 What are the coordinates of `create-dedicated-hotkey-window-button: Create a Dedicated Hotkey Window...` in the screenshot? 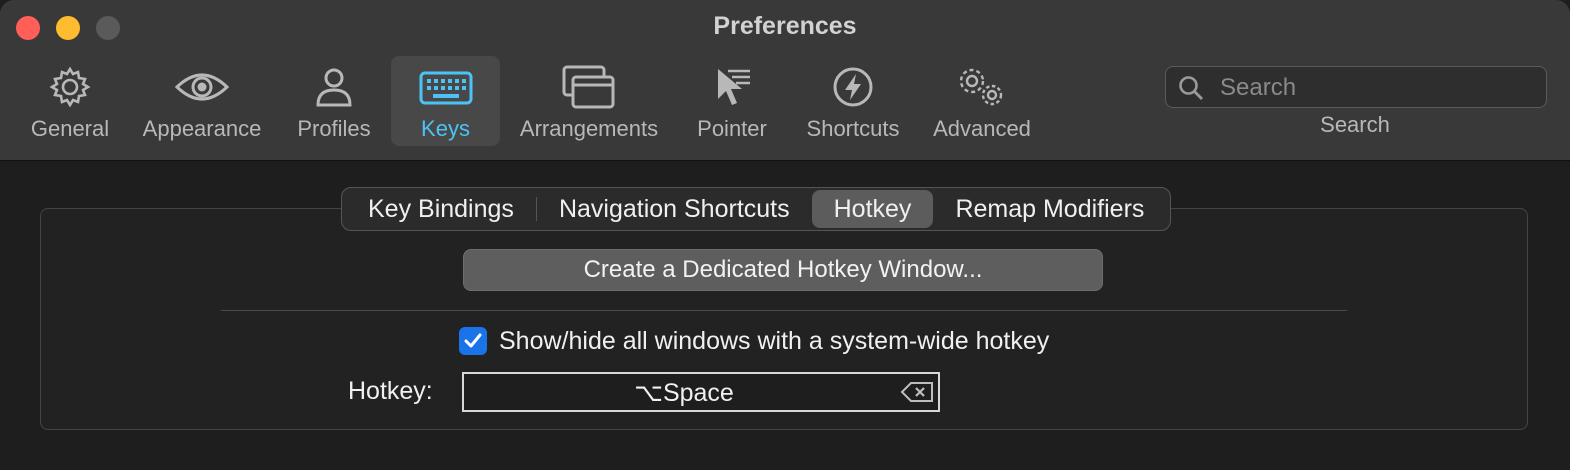 It's located at (783, 270).